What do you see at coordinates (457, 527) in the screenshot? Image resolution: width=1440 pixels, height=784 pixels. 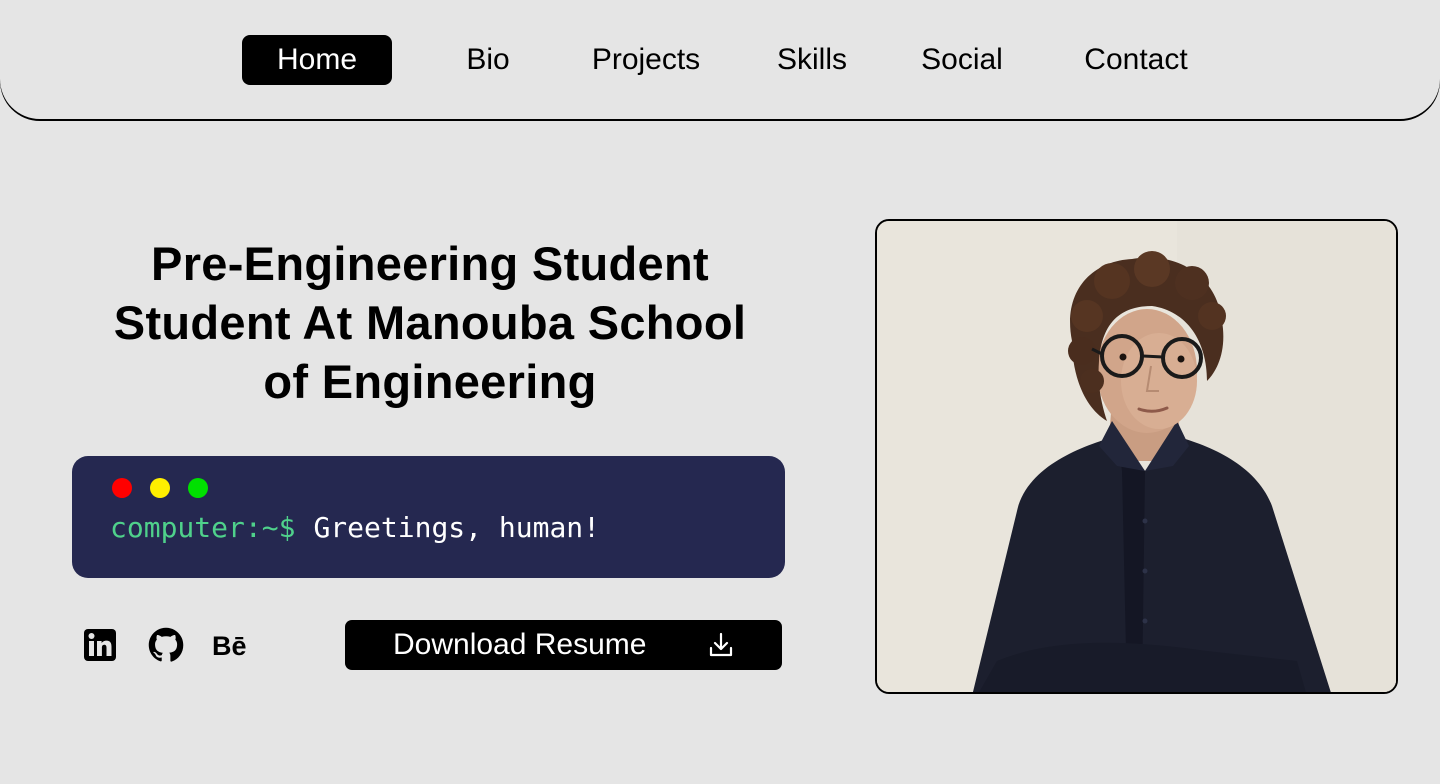 I see `terminal-text: Greetings, human!` at bounding box center [457, 527].